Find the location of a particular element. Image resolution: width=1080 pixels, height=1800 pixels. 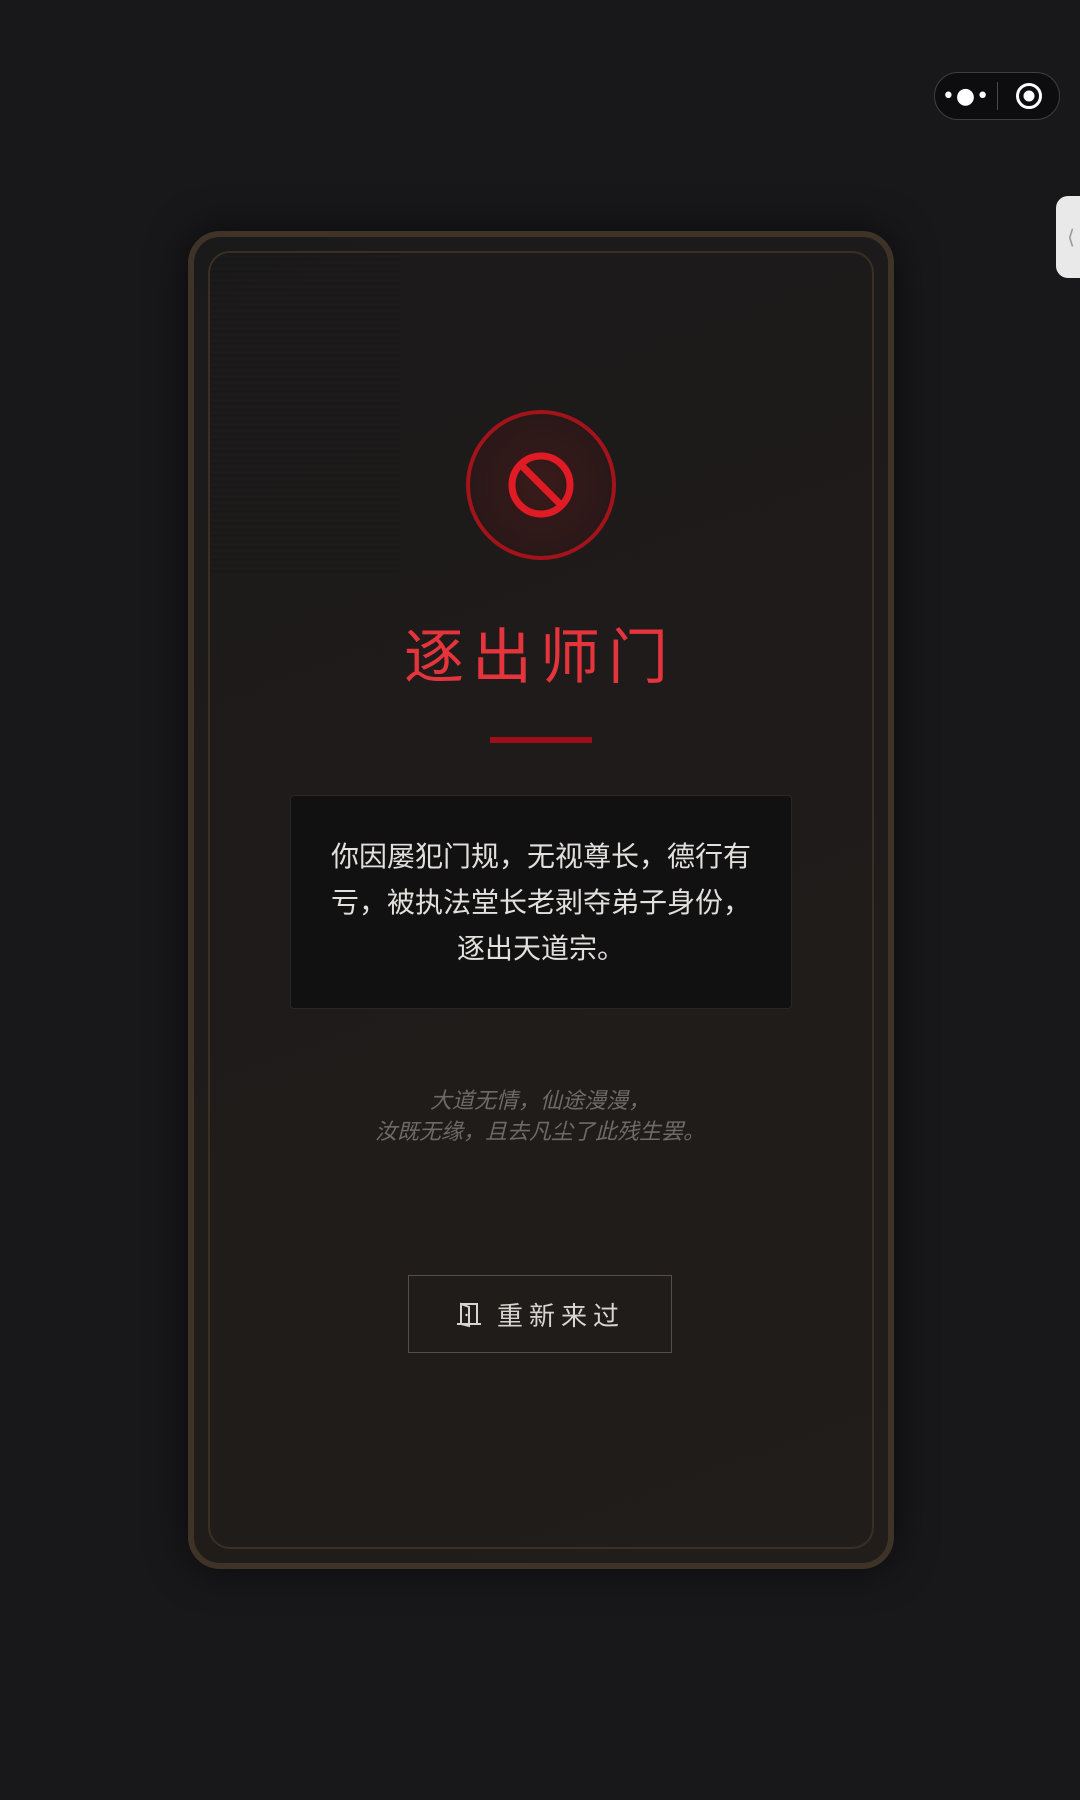

poem-line: 汝既无缘，且去凡尘了此残生罢。 is located at coordinates (539, 1132).